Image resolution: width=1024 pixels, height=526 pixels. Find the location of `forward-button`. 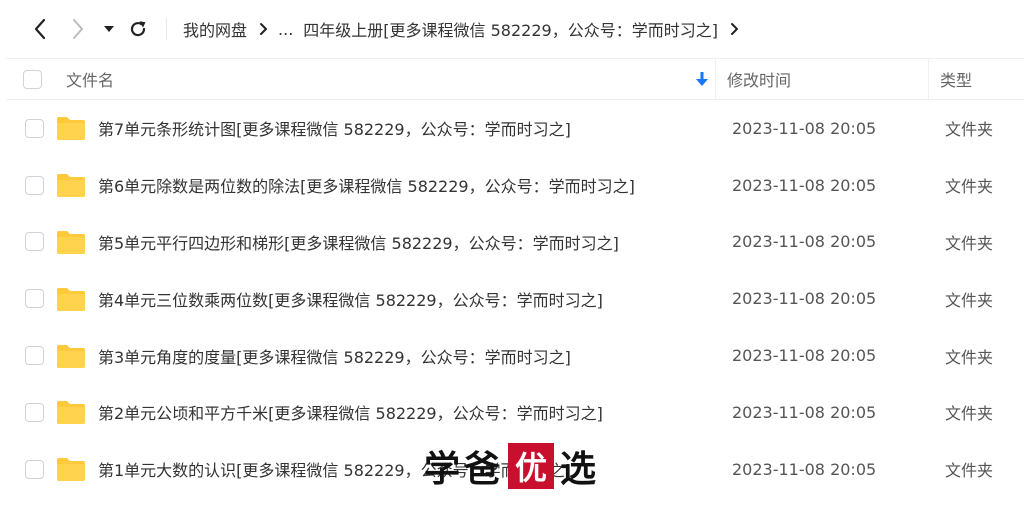

forward-button is located at coordinates (78, 29).